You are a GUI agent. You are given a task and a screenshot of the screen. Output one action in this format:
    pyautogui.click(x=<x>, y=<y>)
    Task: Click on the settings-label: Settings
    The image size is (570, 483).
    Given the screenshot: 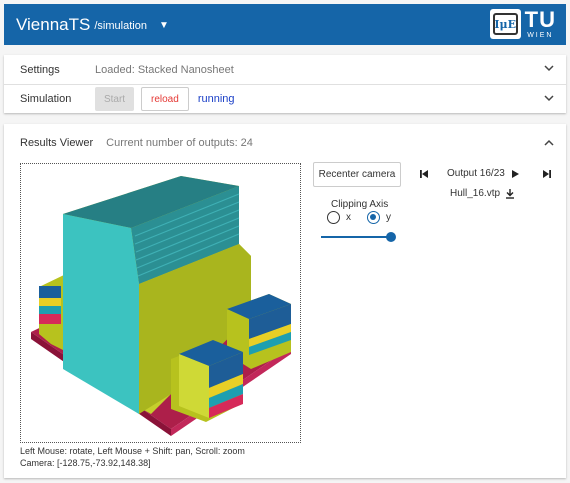 What is the action you would take?
    pyautogui.click(x=40, y=69)
    